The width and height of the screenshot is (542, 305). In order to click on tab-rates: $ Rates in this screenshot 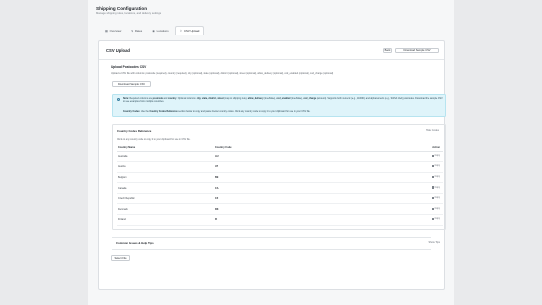, I will do `click(136, 30)`.